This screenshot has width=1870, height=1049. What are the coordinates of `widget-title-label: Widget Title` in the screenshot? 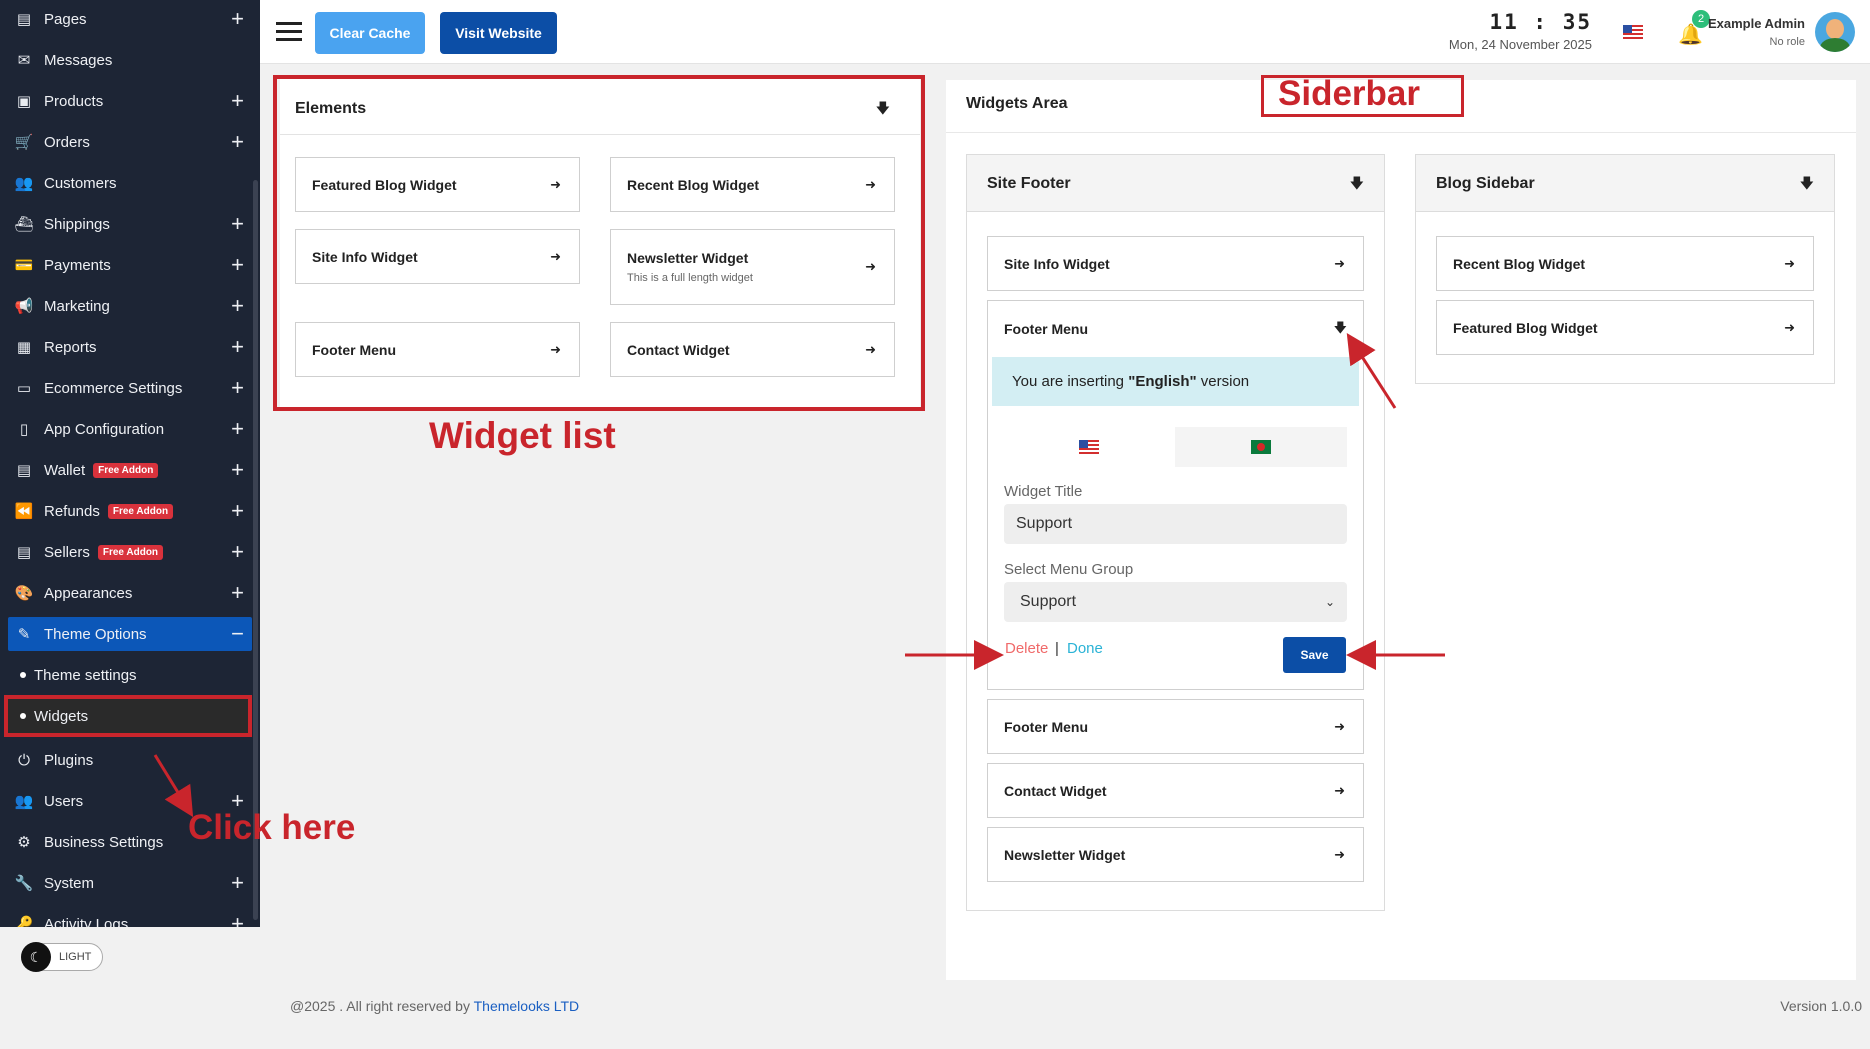 It's located at (1043, 491).